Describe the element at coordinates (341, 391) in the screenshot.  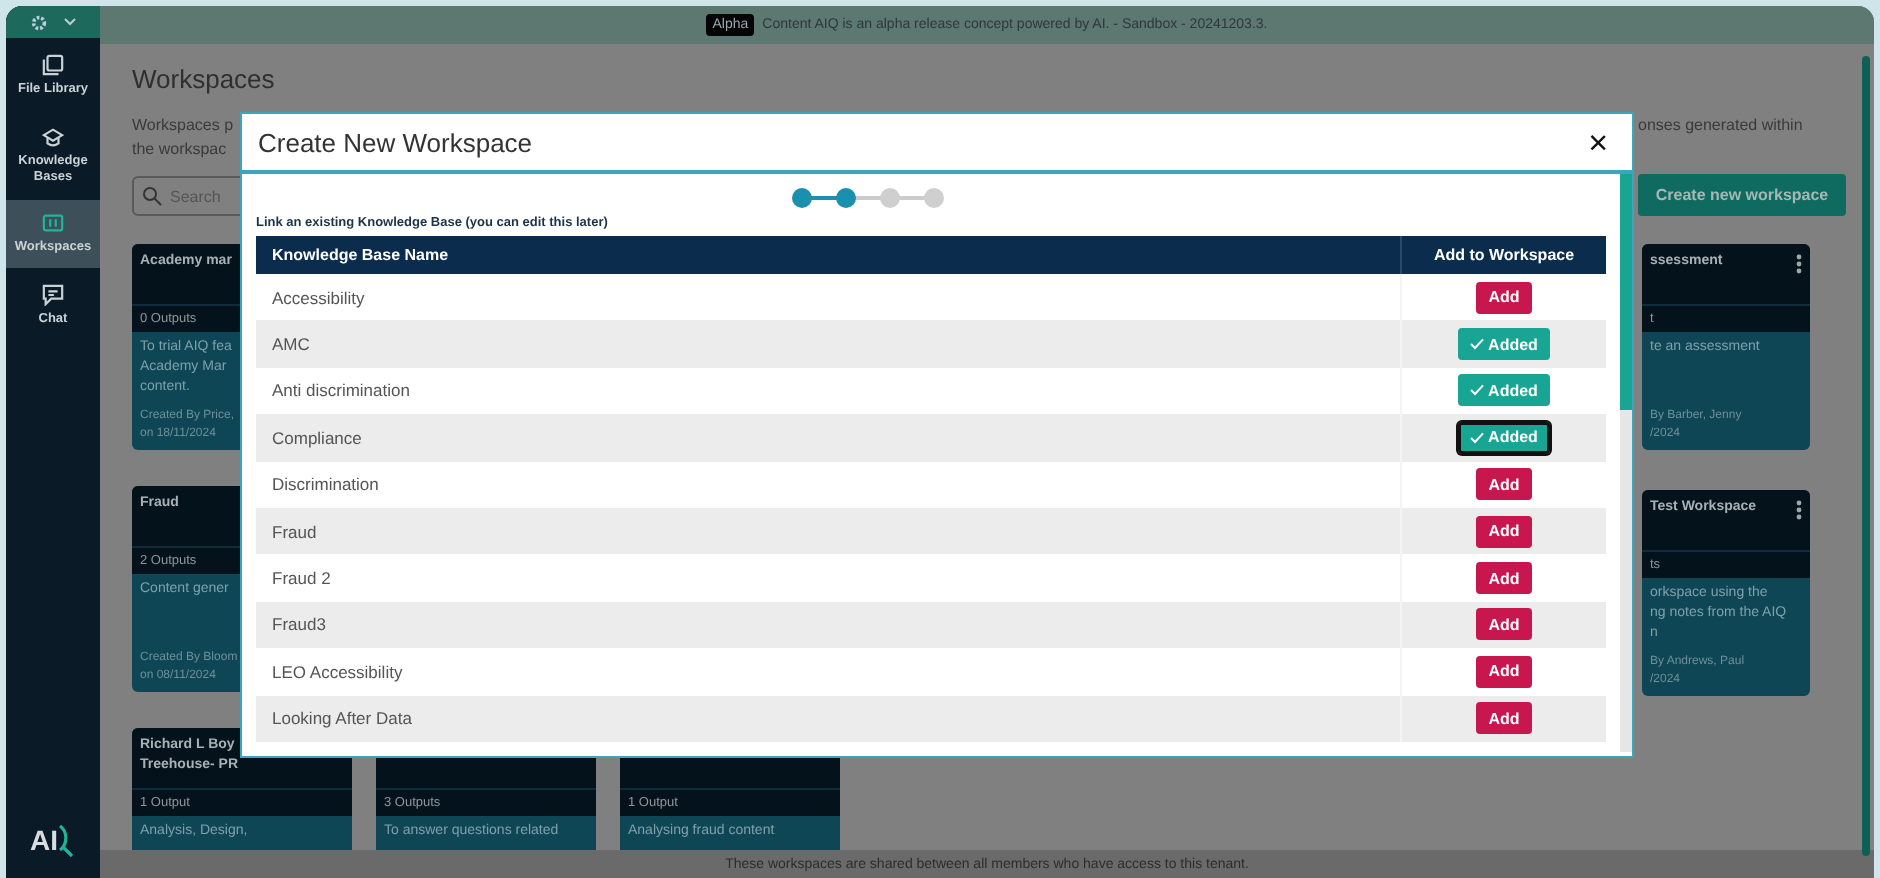
I see `table-cell-text: Anti discrimination` at that location.